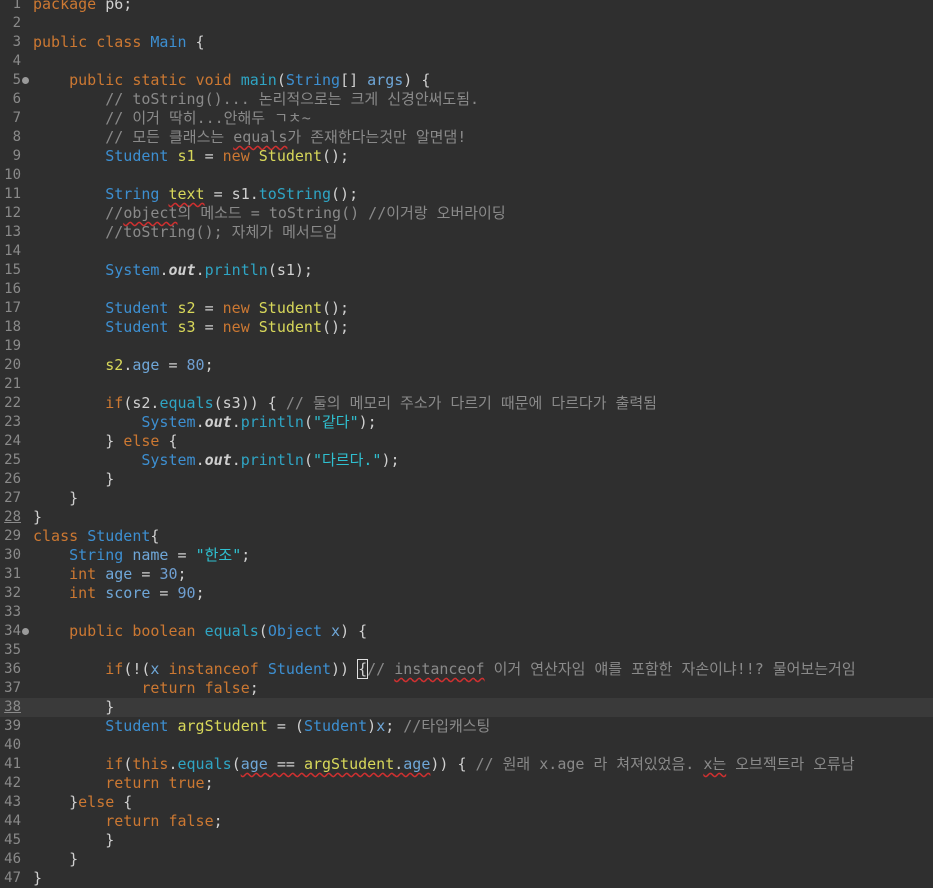  Describe the element at coordinates (168, 42) in the screenshot. I see `code-token: Main` at that location.